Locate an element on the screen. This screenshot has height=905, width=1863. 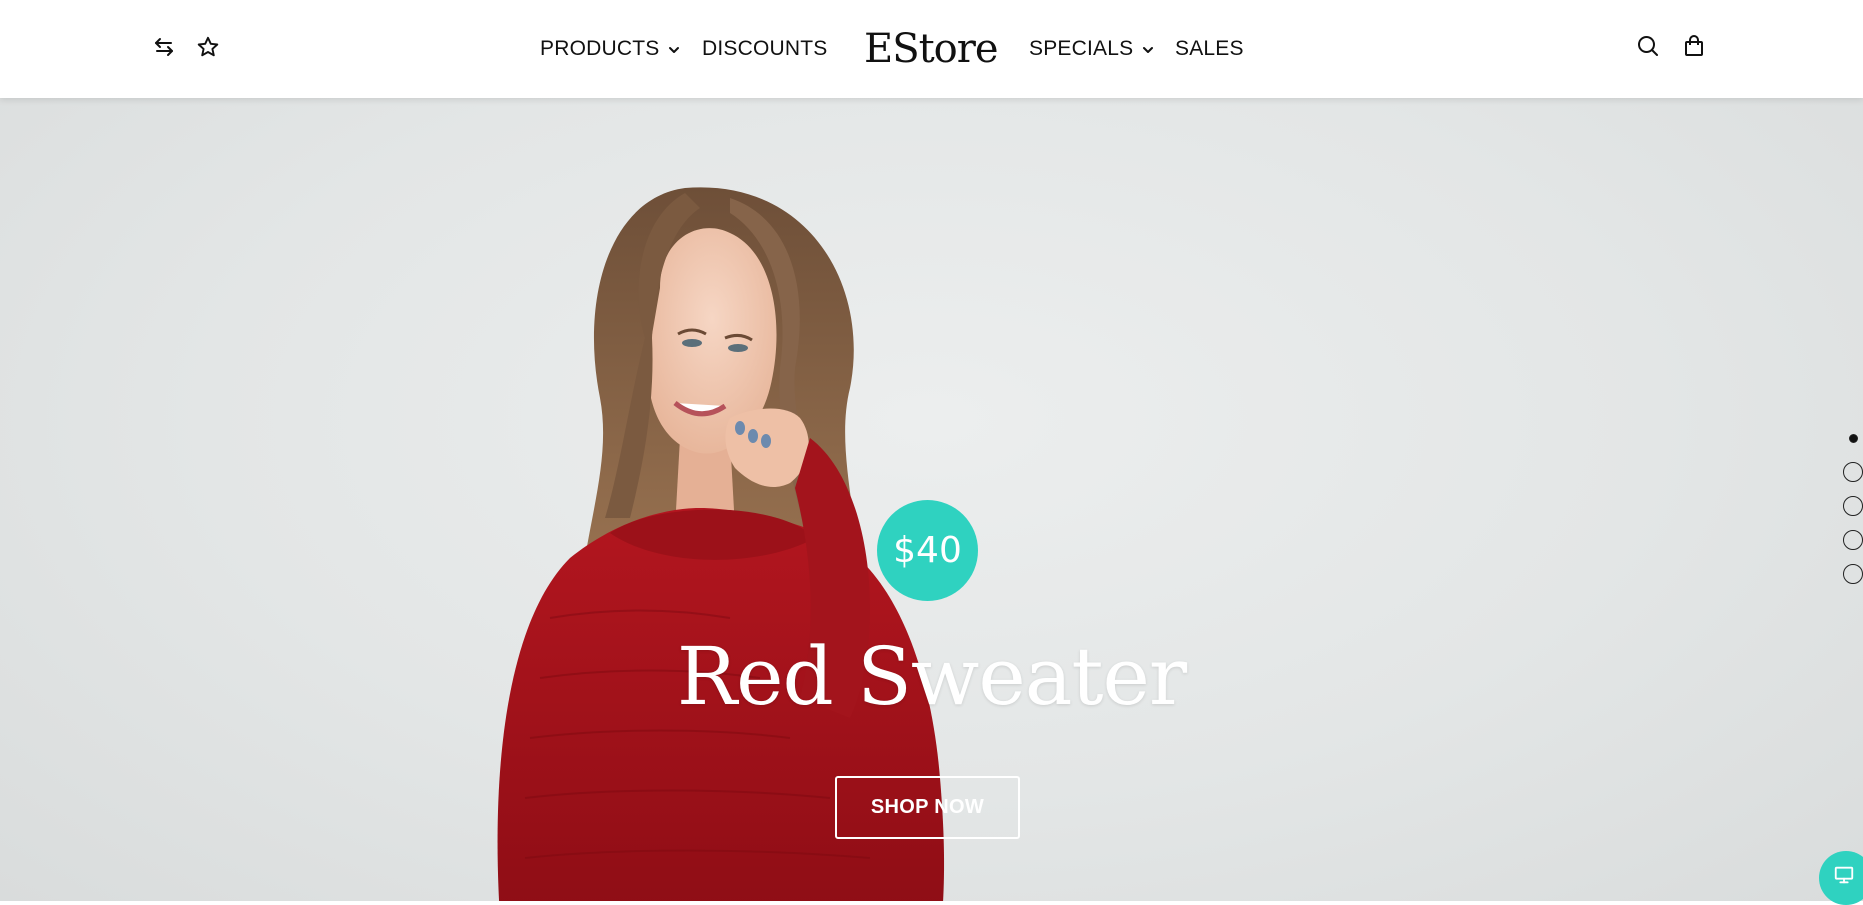
search-icon is located at coordinates (1648, 46).